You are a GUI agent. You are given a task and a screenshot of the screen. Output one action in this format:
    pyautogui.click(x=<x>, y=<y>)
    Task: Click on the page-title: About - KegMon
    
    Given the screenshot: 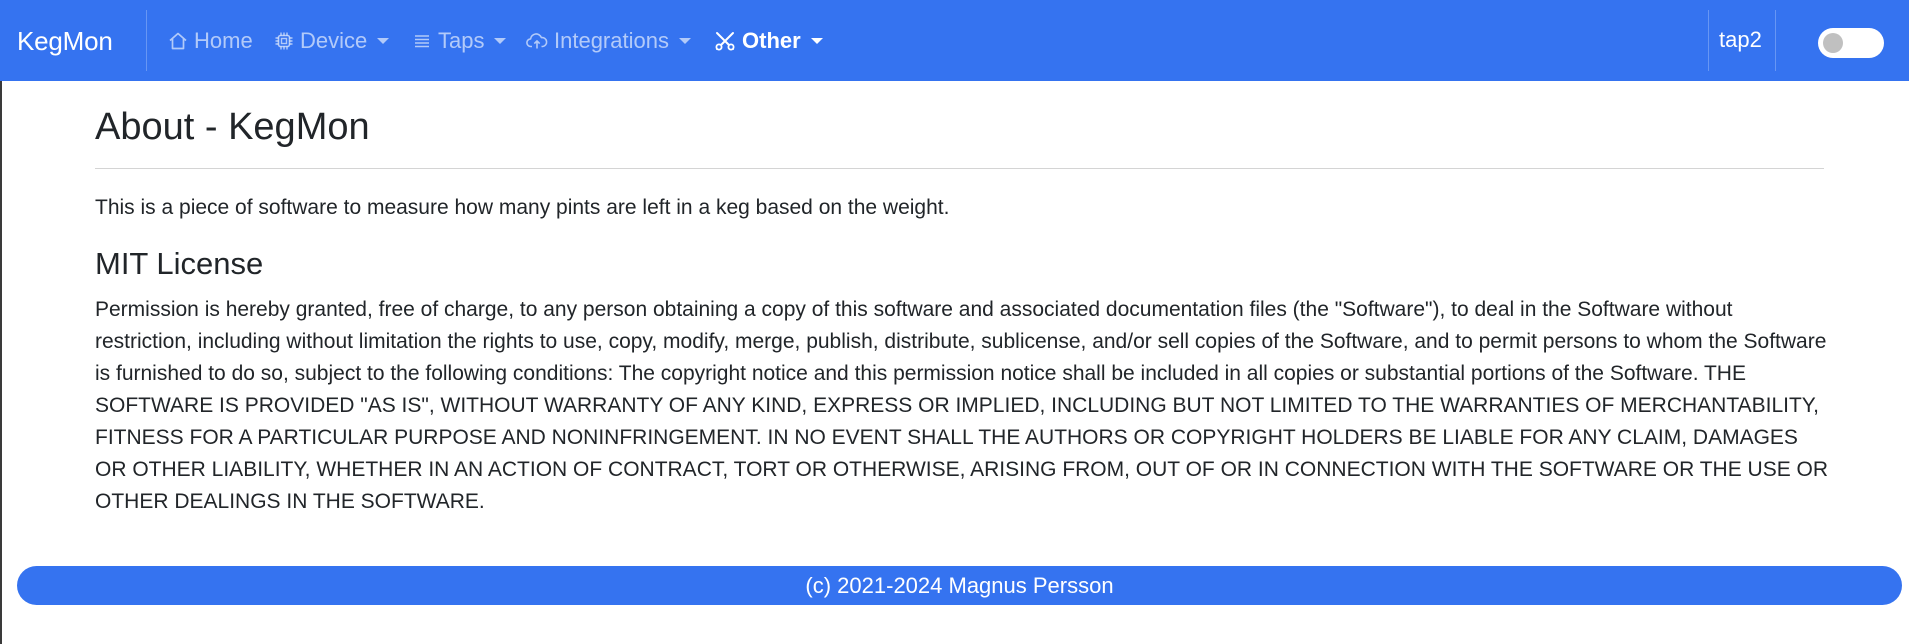 What is the action you would take?
    pyautogui.click(x=232, y=127)
    